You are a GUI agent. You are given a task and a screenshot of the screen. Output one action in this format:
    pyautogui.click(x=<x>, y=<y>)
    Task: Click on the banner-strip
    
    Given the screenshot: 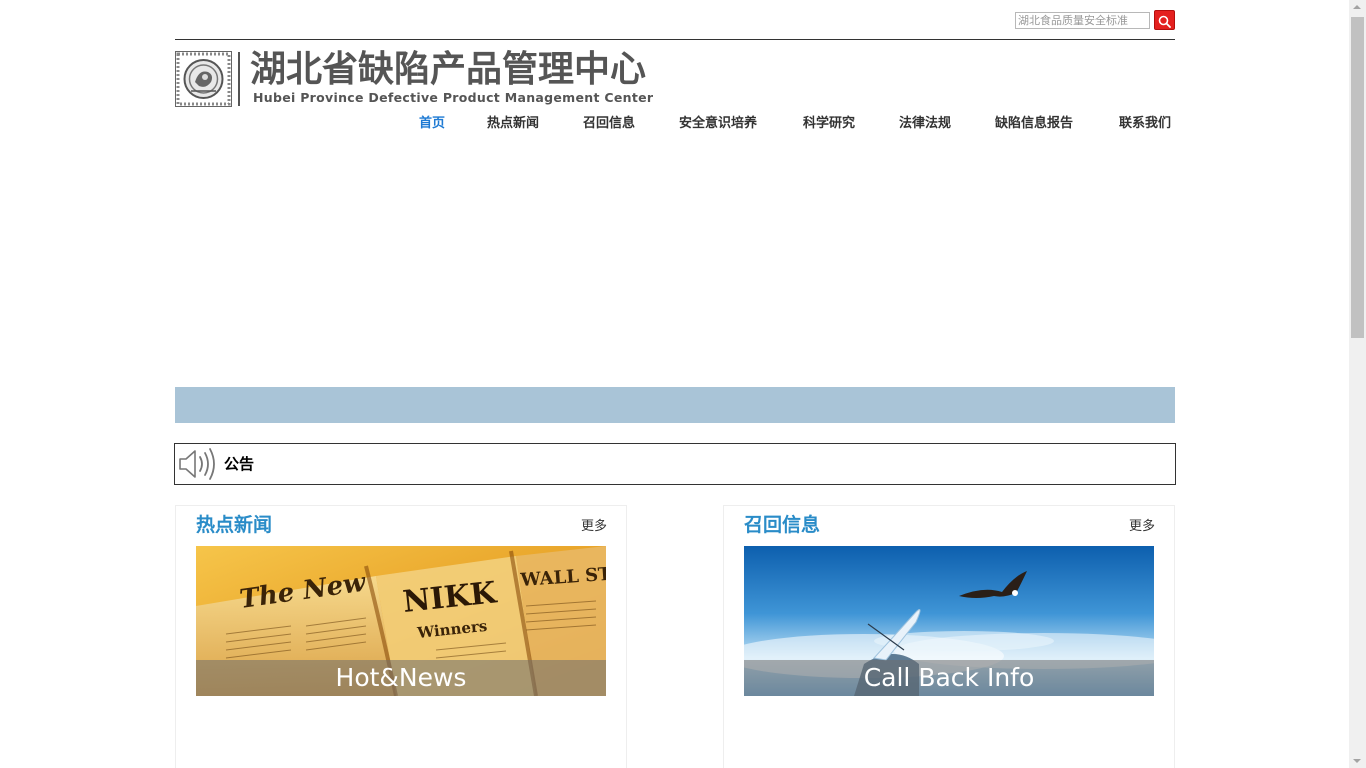 What is the action you would take?
    pyautogui.click(x=675, y=405)
    